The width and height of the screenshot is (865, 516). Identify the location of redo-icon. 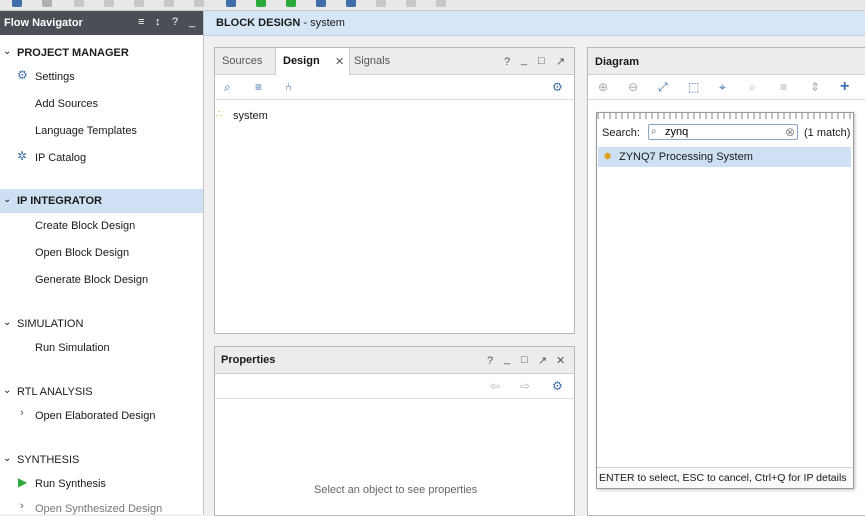
(109, 3).